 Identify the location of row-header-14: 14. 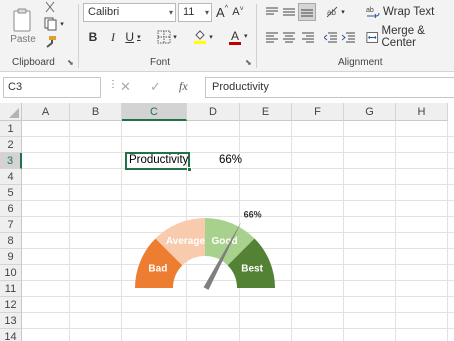
(11, 335).